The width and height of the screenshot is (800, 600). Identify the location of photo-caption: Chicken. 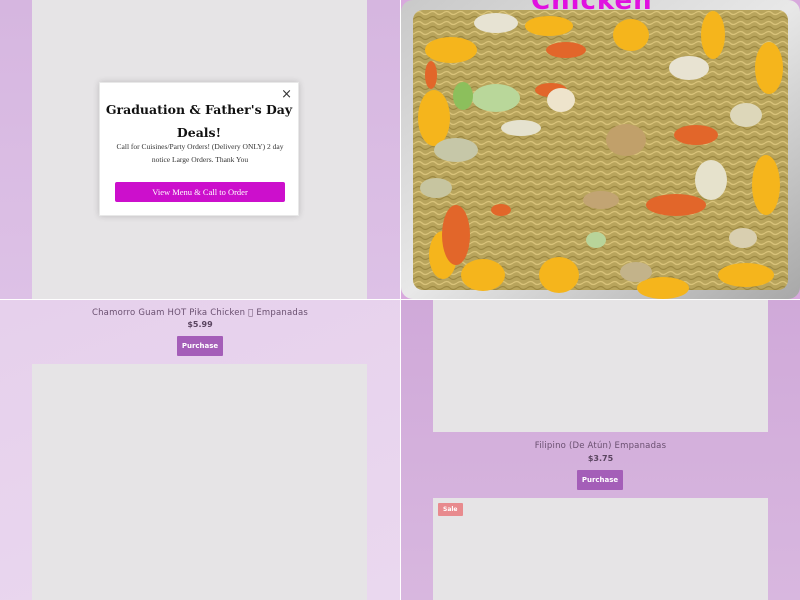
(592, 8).